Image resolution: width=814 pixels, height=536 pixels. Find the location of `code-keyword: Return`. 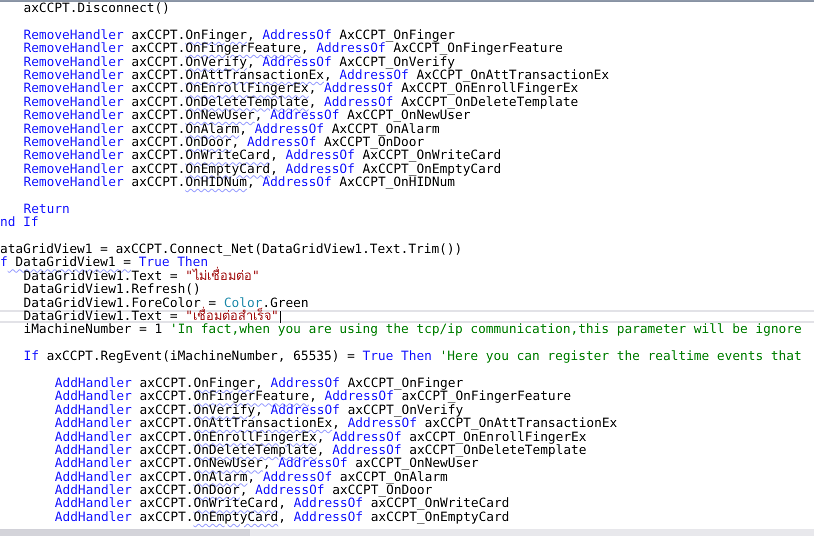

code-keyword: Return is located at coordinates (47, 209).